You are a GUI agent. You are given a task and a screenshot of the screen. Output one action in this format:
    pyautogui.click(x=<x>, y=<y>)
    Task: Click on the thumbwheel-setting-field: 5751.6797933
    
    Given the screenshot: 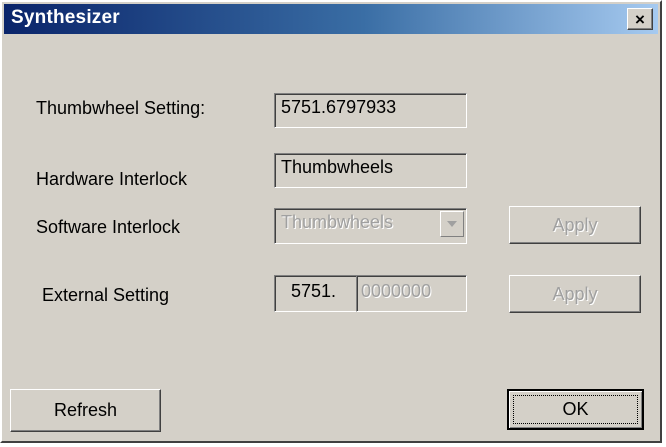 What is the action you would take?
    pyautogui.click(x=370, y=110)
    